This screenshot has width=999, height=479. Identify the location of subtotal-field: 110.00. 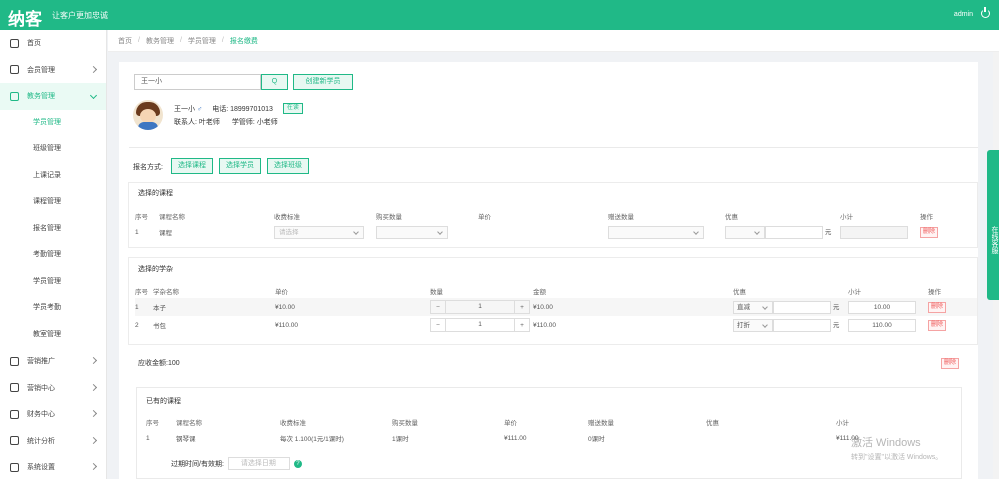
(882, 325).